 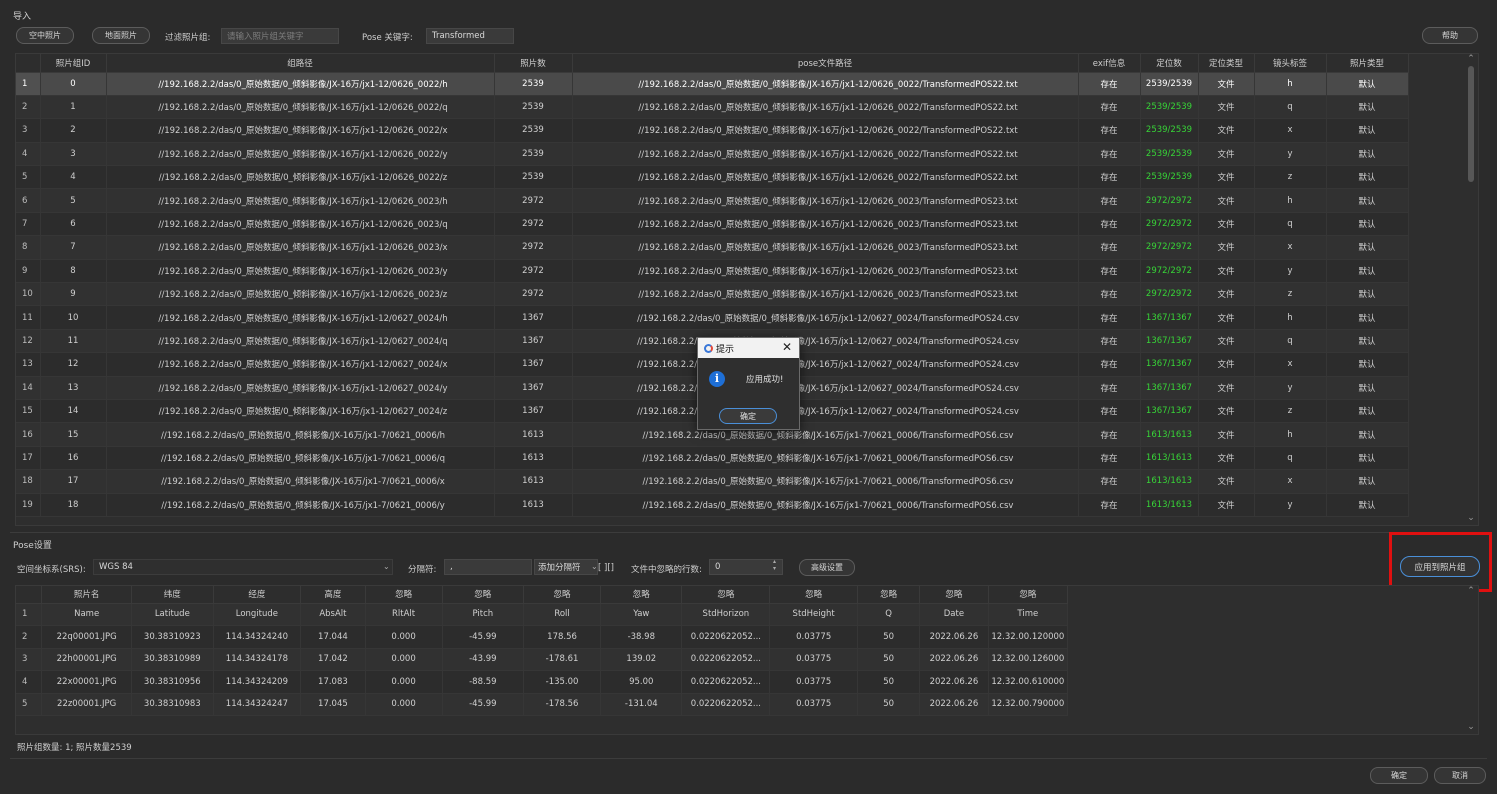 What do you see at coordinates (746, 567) in the screenshot?
I see `skip-rows-spinbox: 0` at bounding box center [746, 567].